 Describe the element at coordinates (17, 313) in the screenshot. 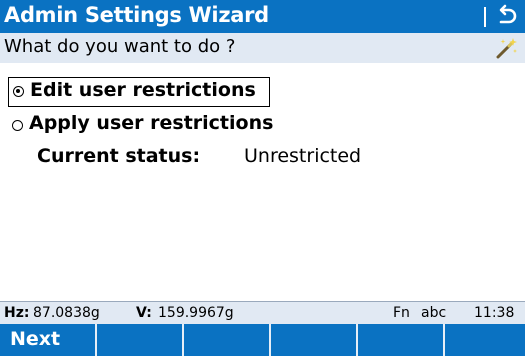

I see `hz-label: Hz:` at that location.